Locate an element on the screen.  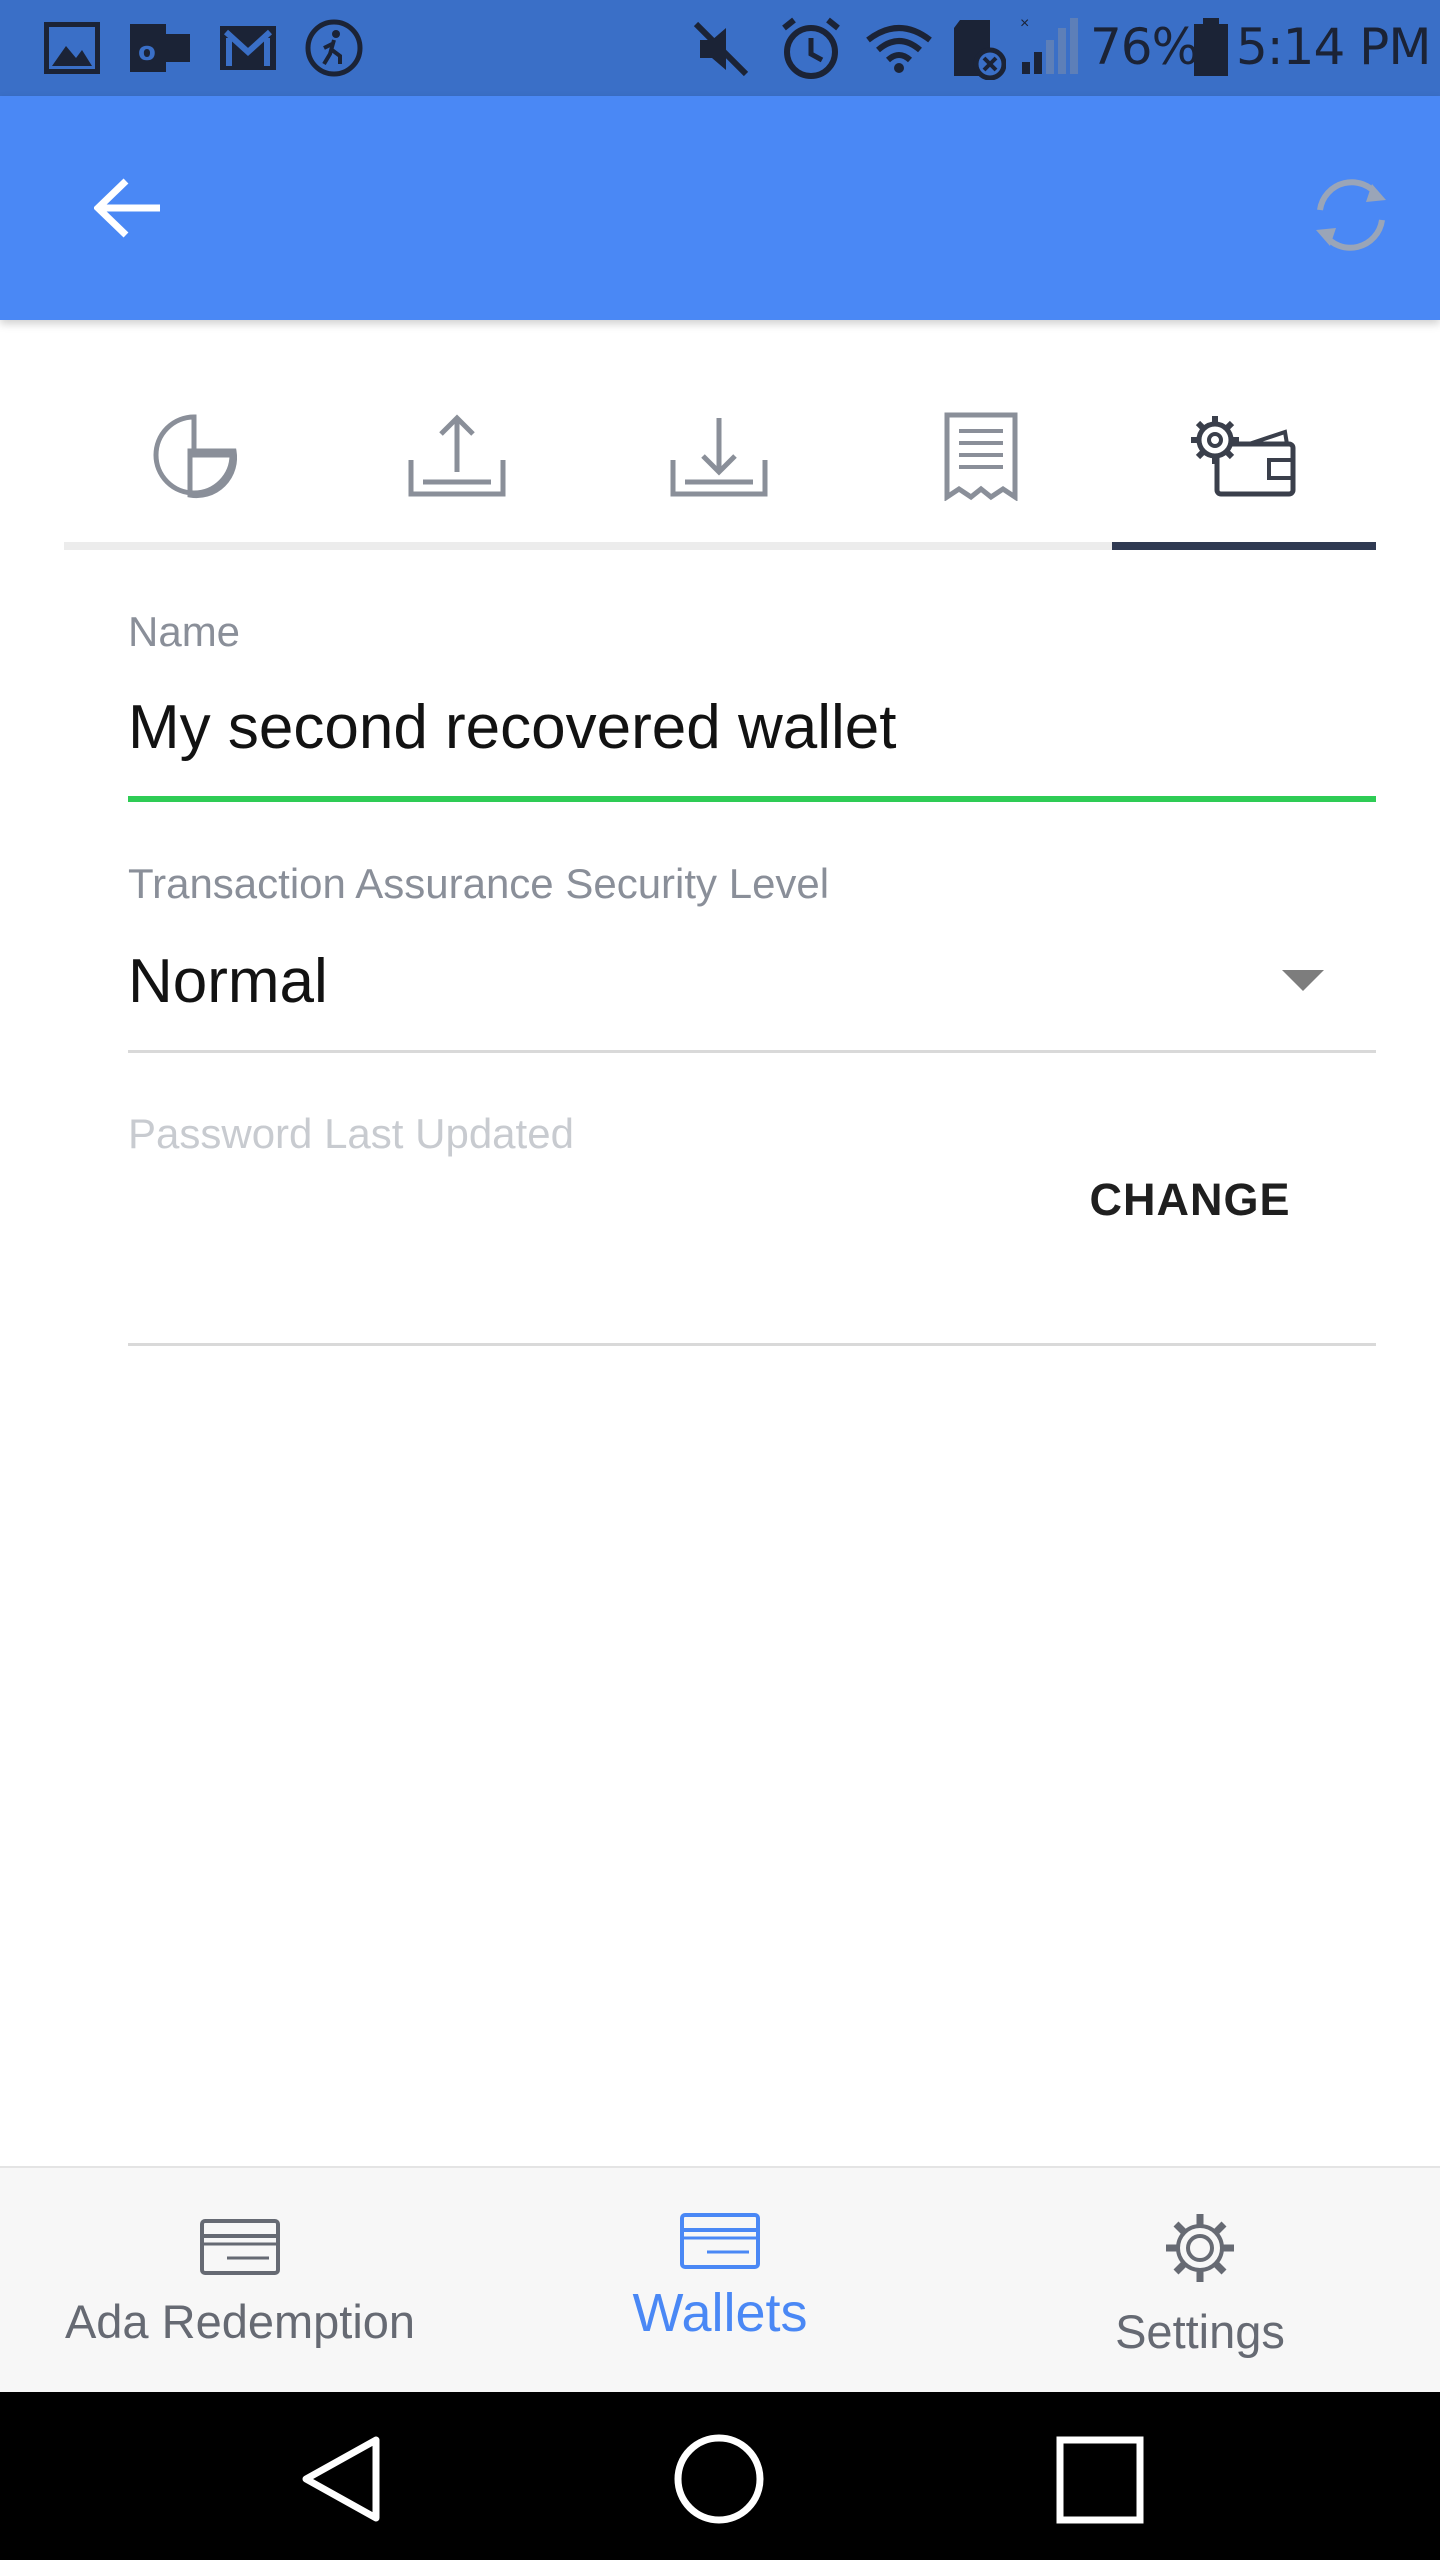
outlook-icon: o is located at coordinates (160, 48).